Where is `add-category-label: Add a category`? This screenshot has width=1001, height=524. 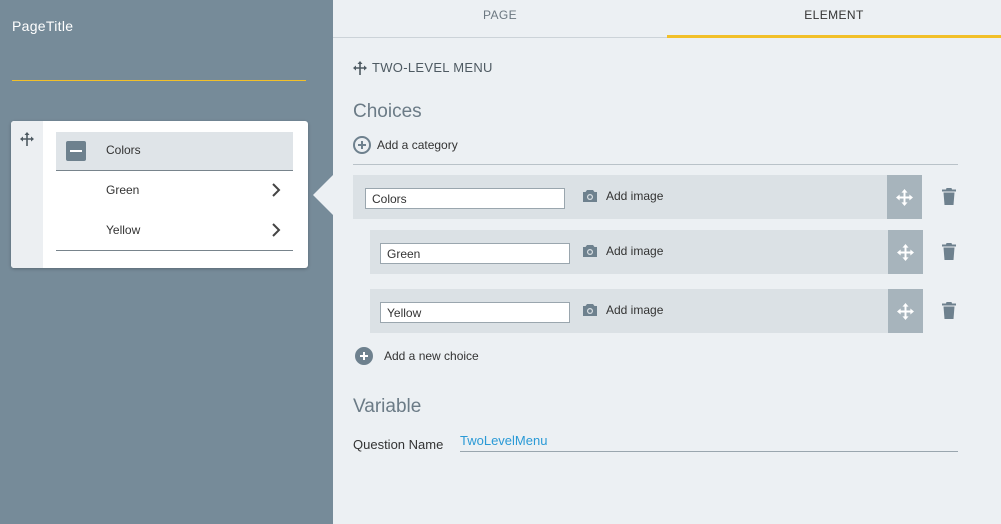
add-category-label: Add a category is located at coordinates (417, 145).